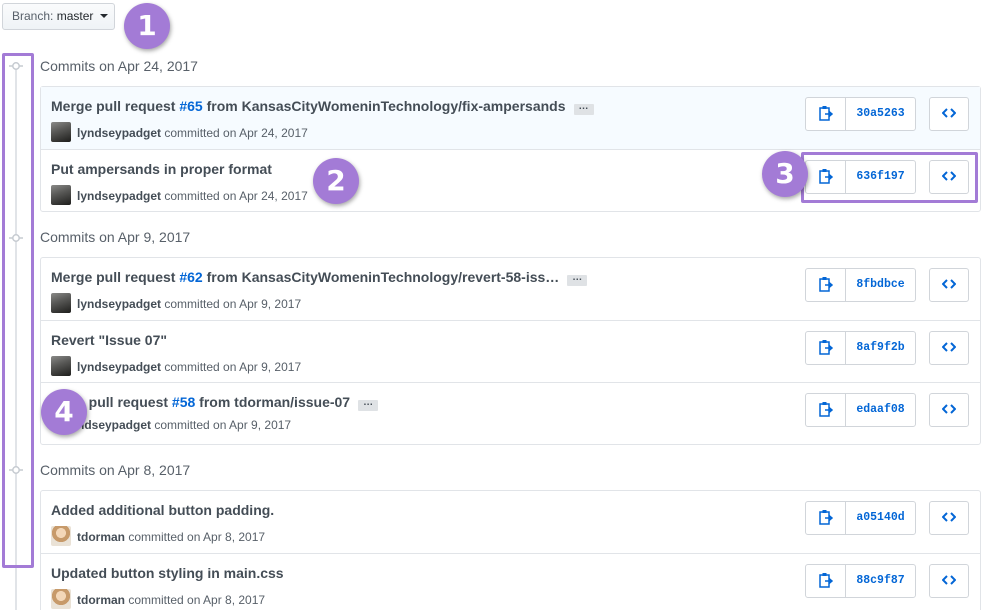 This screenshot has width=986, height=610. Describe the element at coordinates (103, 16) in the screenshot. I see `caret-down-icon` at that location.